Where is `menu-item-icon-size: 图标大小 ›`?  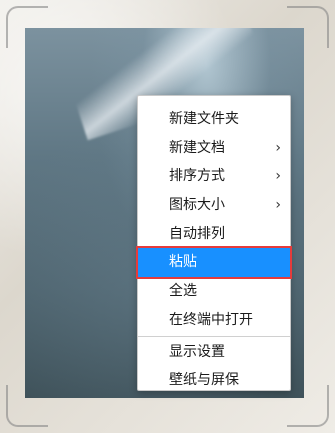
menu-item-icon-size: 图标大小 › is located at coordinates (214, 205).